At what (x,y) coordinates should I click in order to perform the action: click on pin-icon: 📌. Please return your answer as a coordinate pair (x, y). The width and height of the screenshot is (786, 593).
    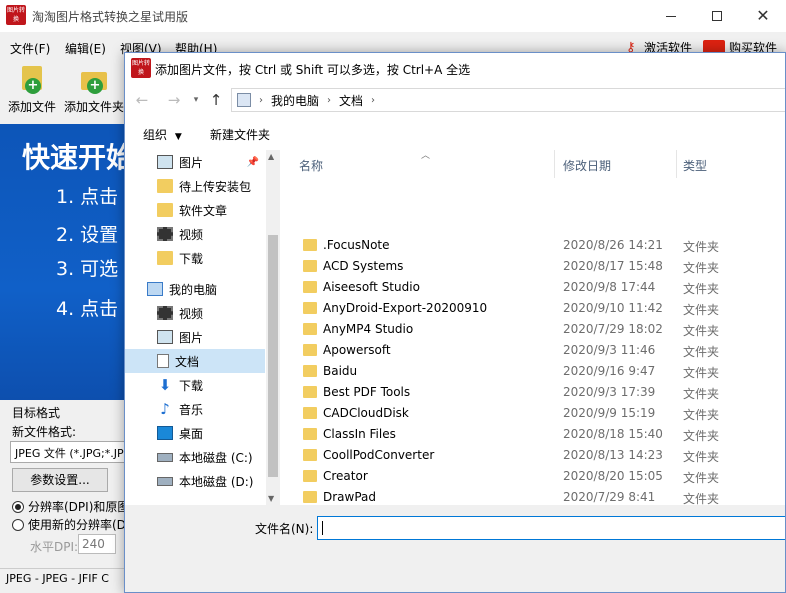
    Looking at the image, I should click on (253, 162).